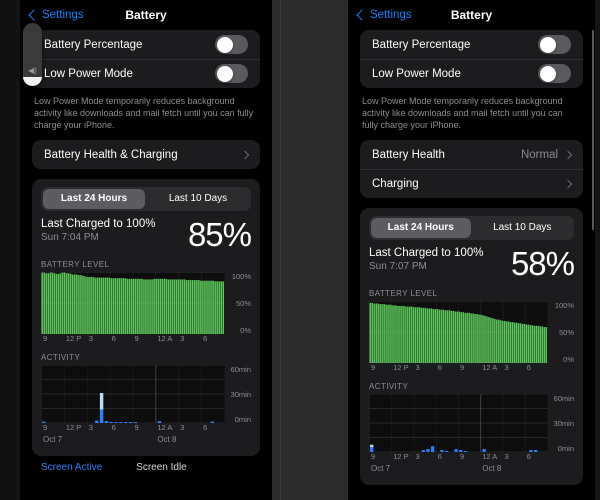  What do you see at coordinates (426, 253) in the screenshot?
I see `last-charged-title: Last Charged to 100%` at bounding box center [426, 253].